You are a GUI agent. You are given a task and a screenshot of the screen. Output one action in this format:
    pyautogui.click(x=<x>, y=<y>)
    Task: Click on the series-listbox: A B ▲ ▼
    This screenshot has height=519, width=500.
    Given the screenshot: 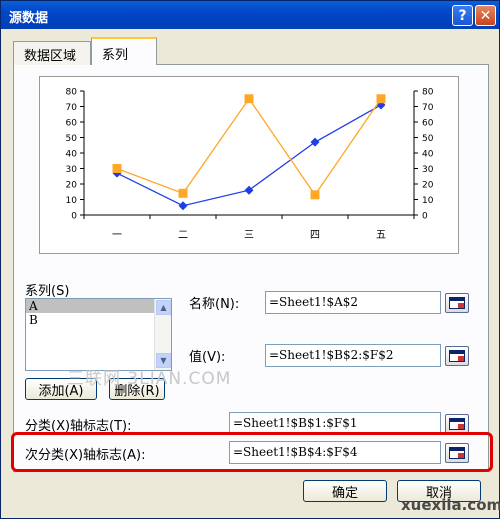 What is the action you would take?
    pyautogui.click(x=98, y=334)
    